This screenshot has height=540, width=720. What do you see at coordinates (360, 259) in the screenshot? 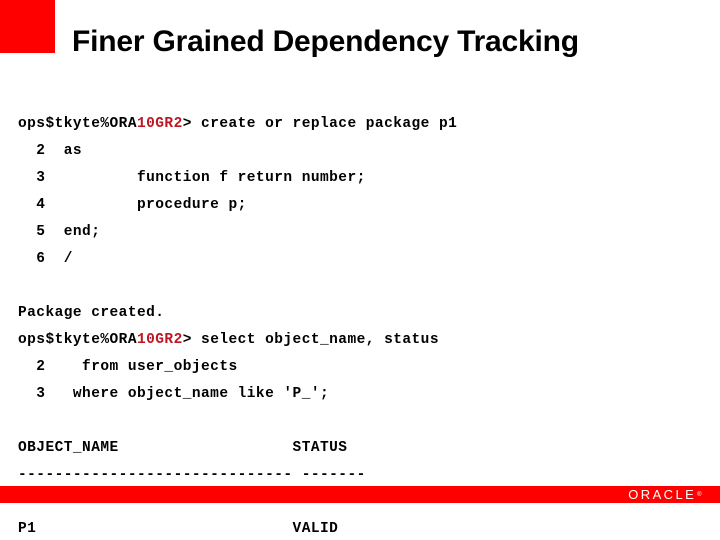
I see `terminal-line: 6 /` at bounding box center [360, 259].